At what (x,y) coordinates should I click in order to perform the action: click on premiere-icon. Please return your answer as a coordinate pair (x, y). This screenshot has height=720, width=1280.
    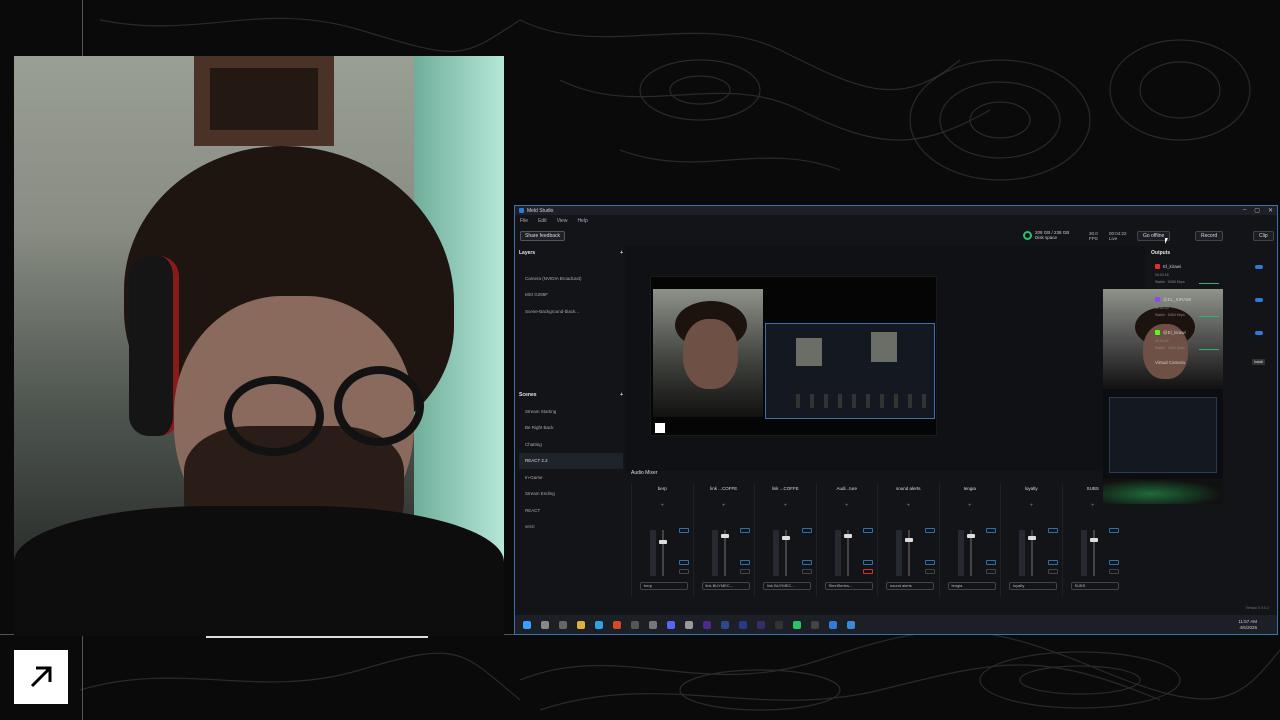
    Looking at the image, I should click on (707, 625).